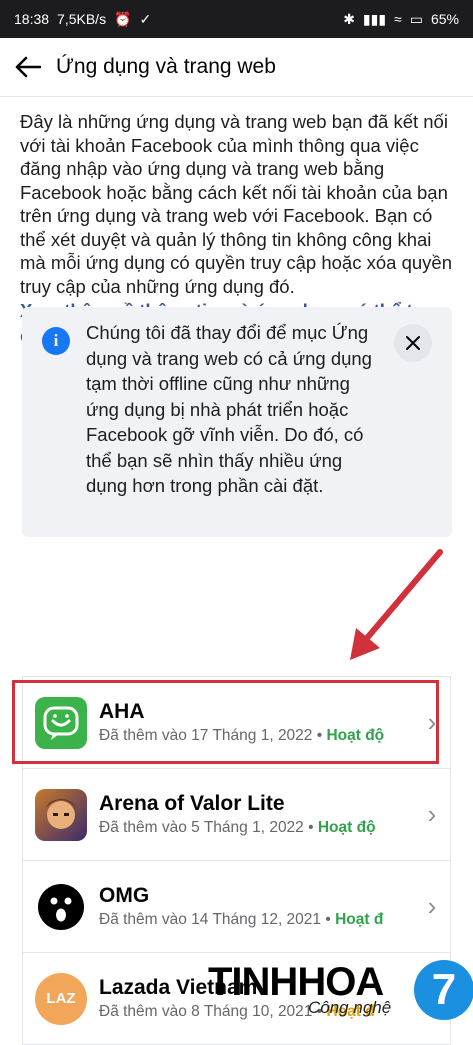  What do you see at coordinates (123, 18) in the screenshot?
I see `alarm-icon: ⏰` at bounding box center [123, 18].